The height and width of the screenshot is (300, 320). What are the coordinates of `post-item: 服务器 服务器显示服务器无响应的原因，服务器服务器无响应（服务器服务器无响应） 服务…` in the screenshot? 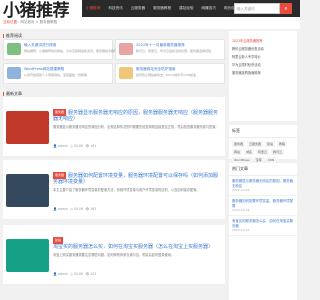 It's located at (114, 127).